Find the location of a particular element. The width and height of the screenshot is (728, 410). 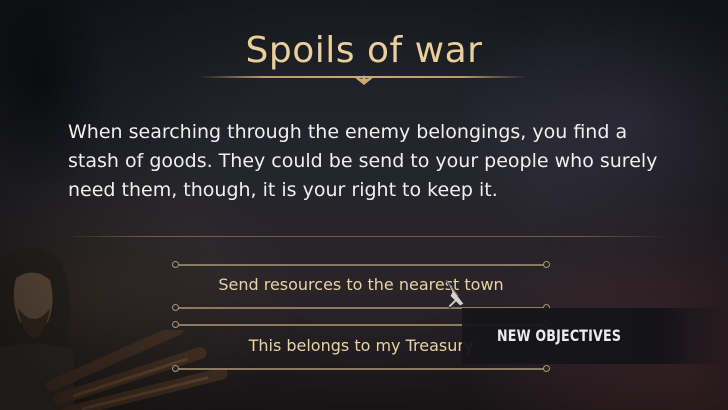

option-send-resources: Send resources to the nearest town is located at coordinates (361, 284).